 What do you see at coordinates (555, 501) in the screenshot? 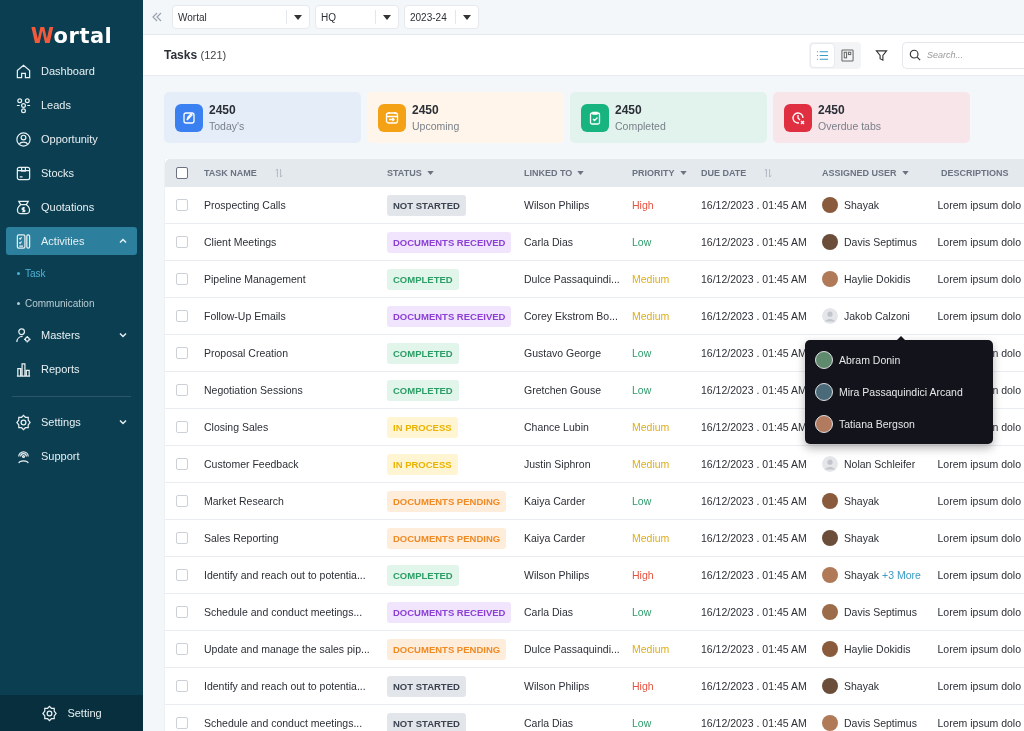
I see `linked-to: Kaiya Carder` at bounding box center [555, 501].